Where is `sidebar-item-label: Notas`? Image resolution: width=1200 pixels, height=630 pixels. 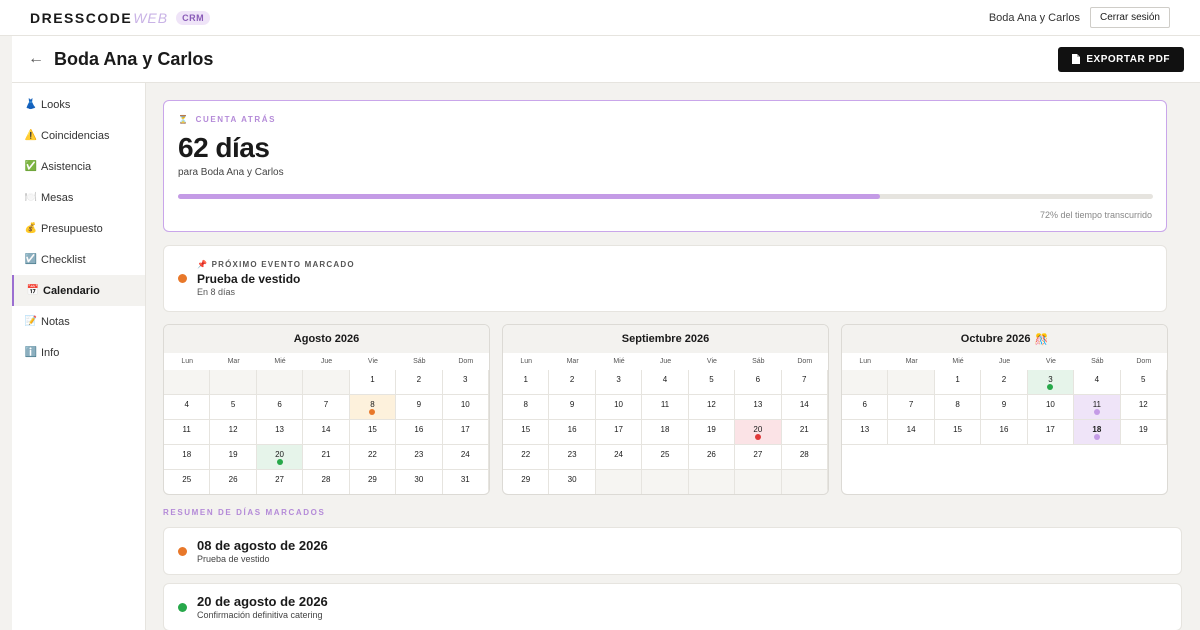
sidebar-item-label: Notas is located at coordinates (55, 321).